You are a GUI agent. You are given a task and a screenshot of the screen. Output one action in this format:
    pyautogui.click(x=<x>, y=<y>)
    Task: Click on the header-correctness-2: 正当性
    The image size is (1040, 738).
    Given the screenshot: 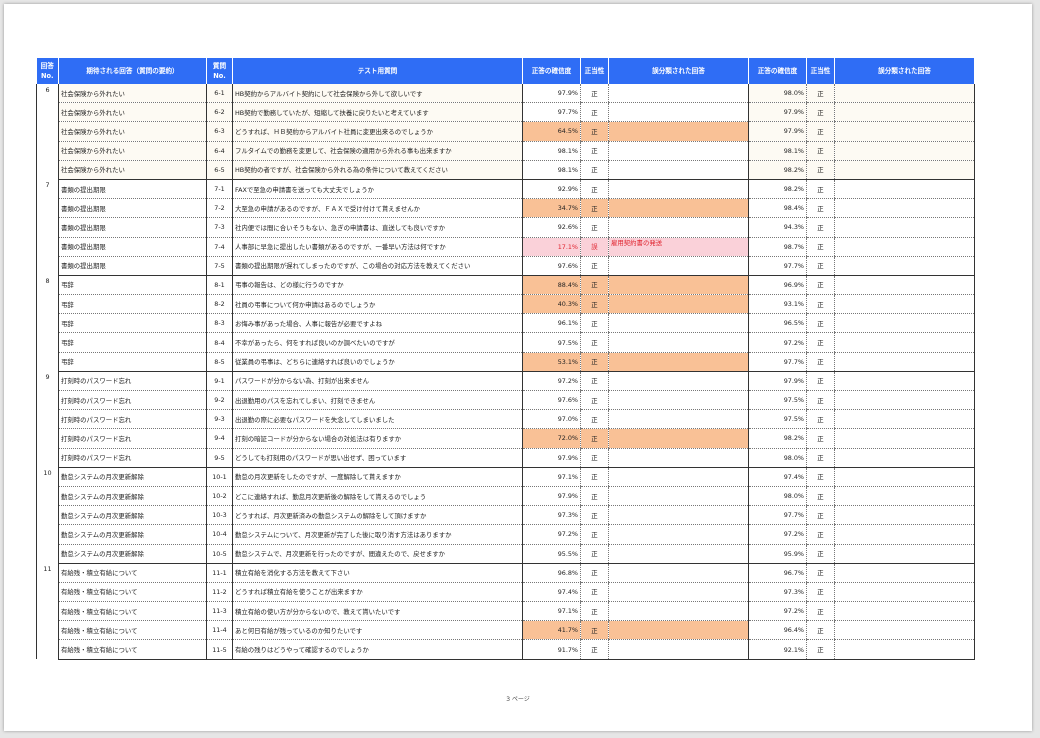 What is the action you would take?
    pyautogui.click(x=820, y=71)
    